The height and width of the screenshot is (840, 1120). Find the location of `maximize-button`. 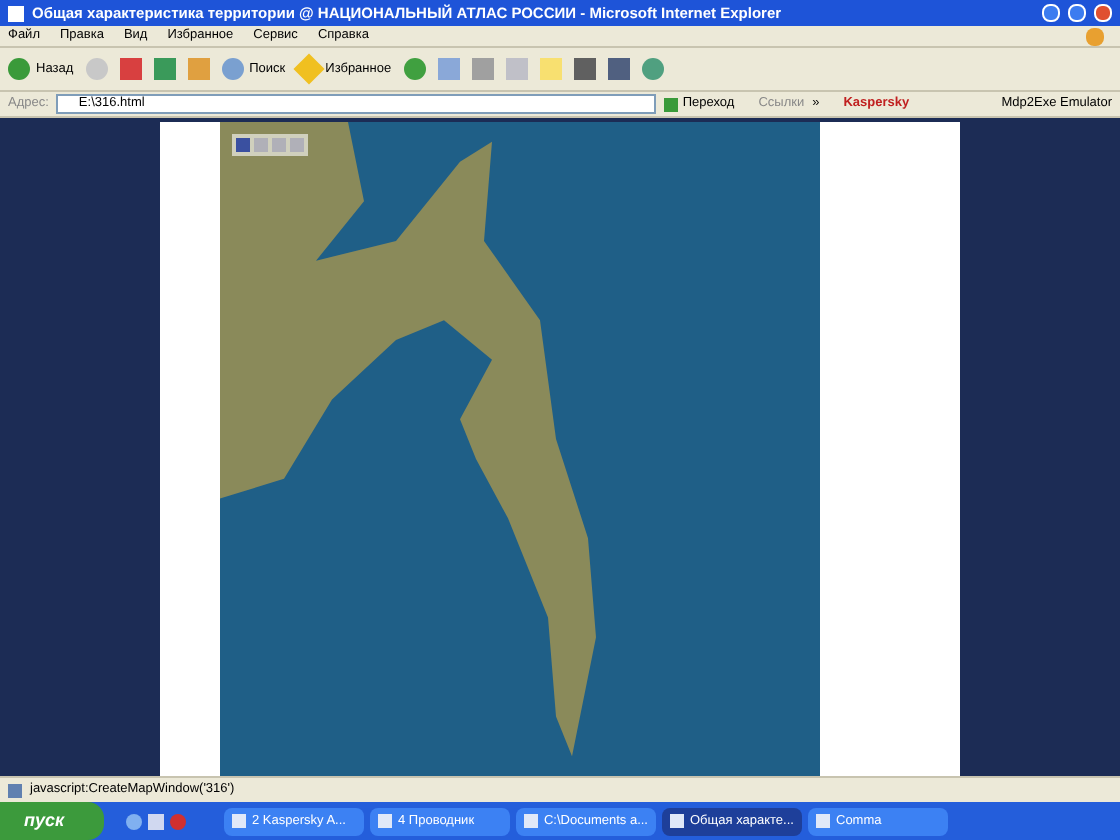

maximize-button is located at coordinates (1077, 13).